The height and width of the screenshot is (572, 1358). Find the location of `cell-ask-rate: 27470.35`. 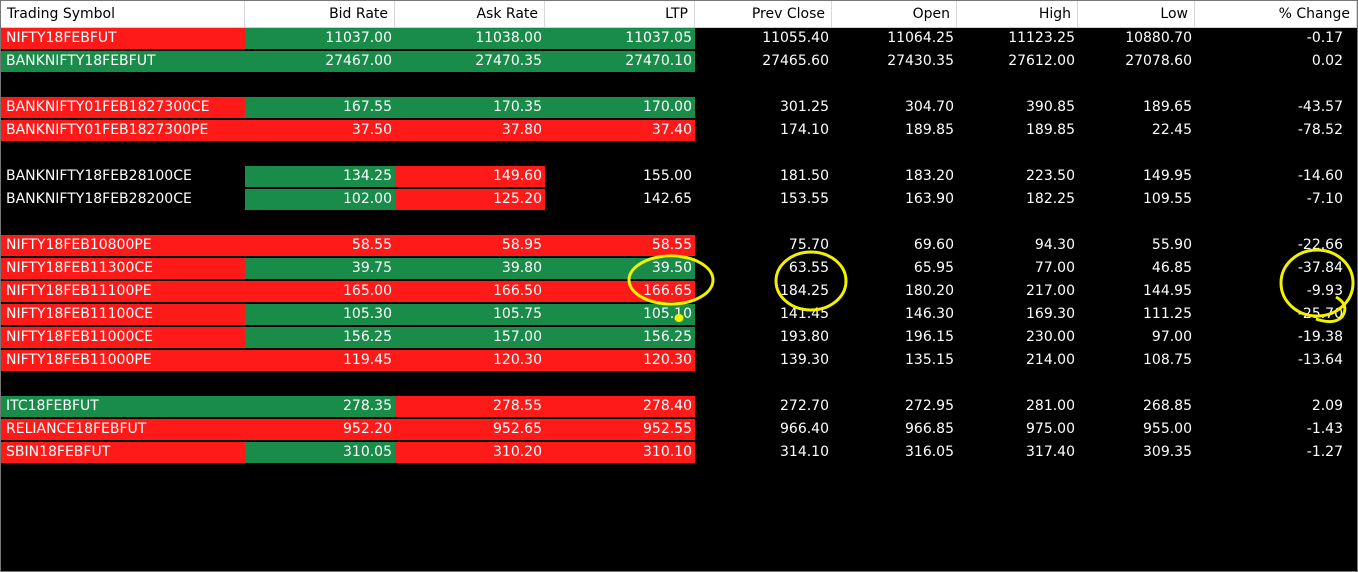

cell-ask-rate: 27470.35 is located at coordinates (470, 61).